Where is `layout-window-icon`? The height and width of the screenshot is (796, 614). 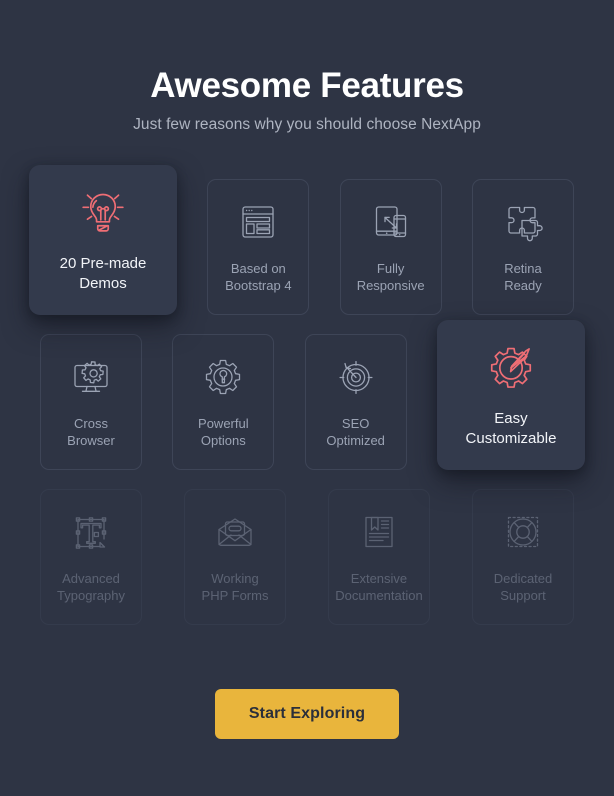
layout-window-icon is located at coordinates (258, 222).